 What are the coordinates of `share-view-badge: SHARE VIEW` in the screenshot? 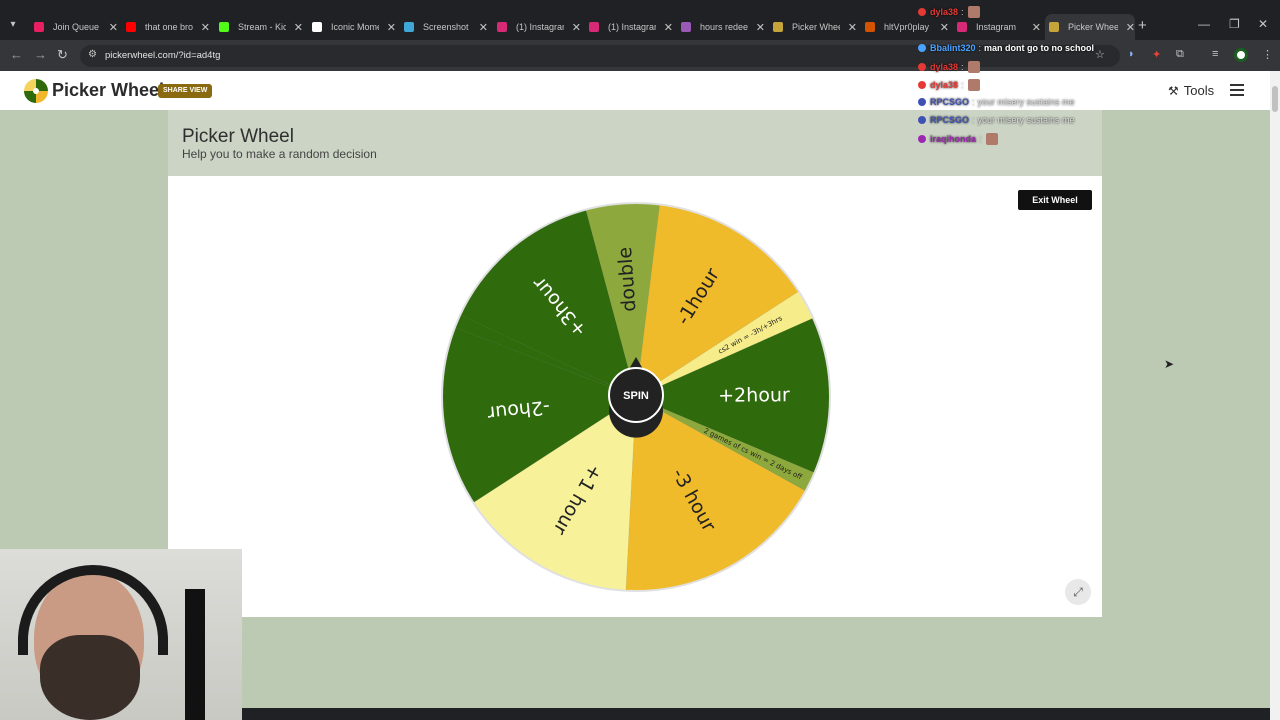 It's located at (185, 91).